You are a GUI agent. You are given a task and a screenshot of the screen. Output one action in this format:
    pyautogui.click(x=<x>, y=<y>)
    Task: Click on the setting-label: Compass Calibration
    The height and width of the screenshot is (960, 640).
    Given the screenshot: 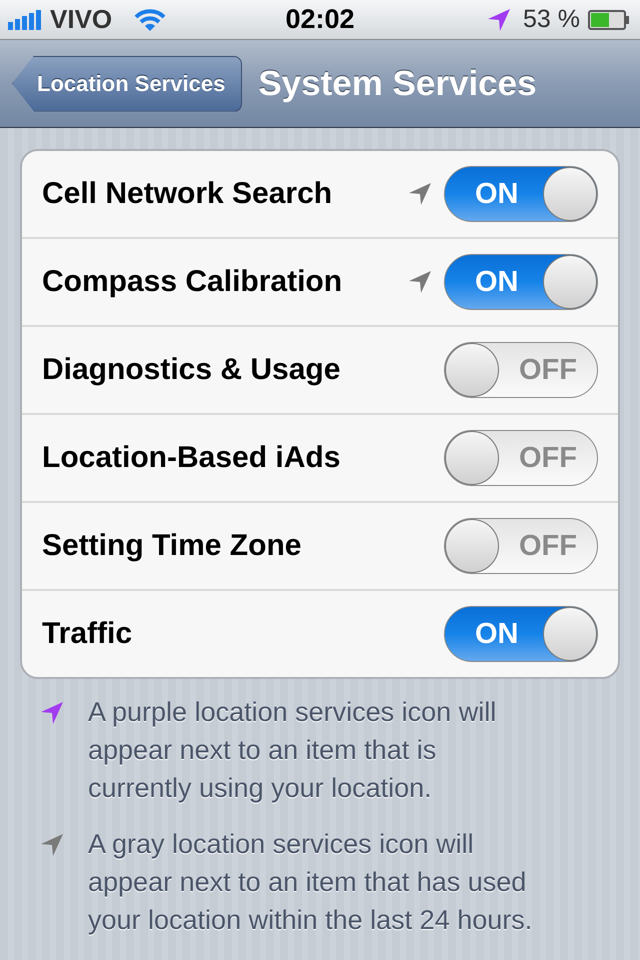 What is the action you would take?
    pyautogui.click(x=193, y=282)
    